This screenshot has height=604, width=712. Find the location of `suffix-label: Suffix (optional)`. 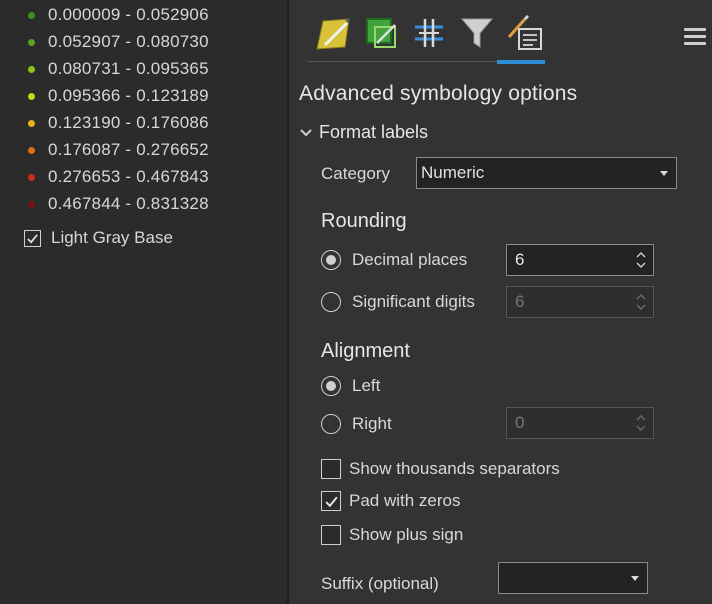

suffix-label: Suffix (optional) is located at coordinates (380, 583).